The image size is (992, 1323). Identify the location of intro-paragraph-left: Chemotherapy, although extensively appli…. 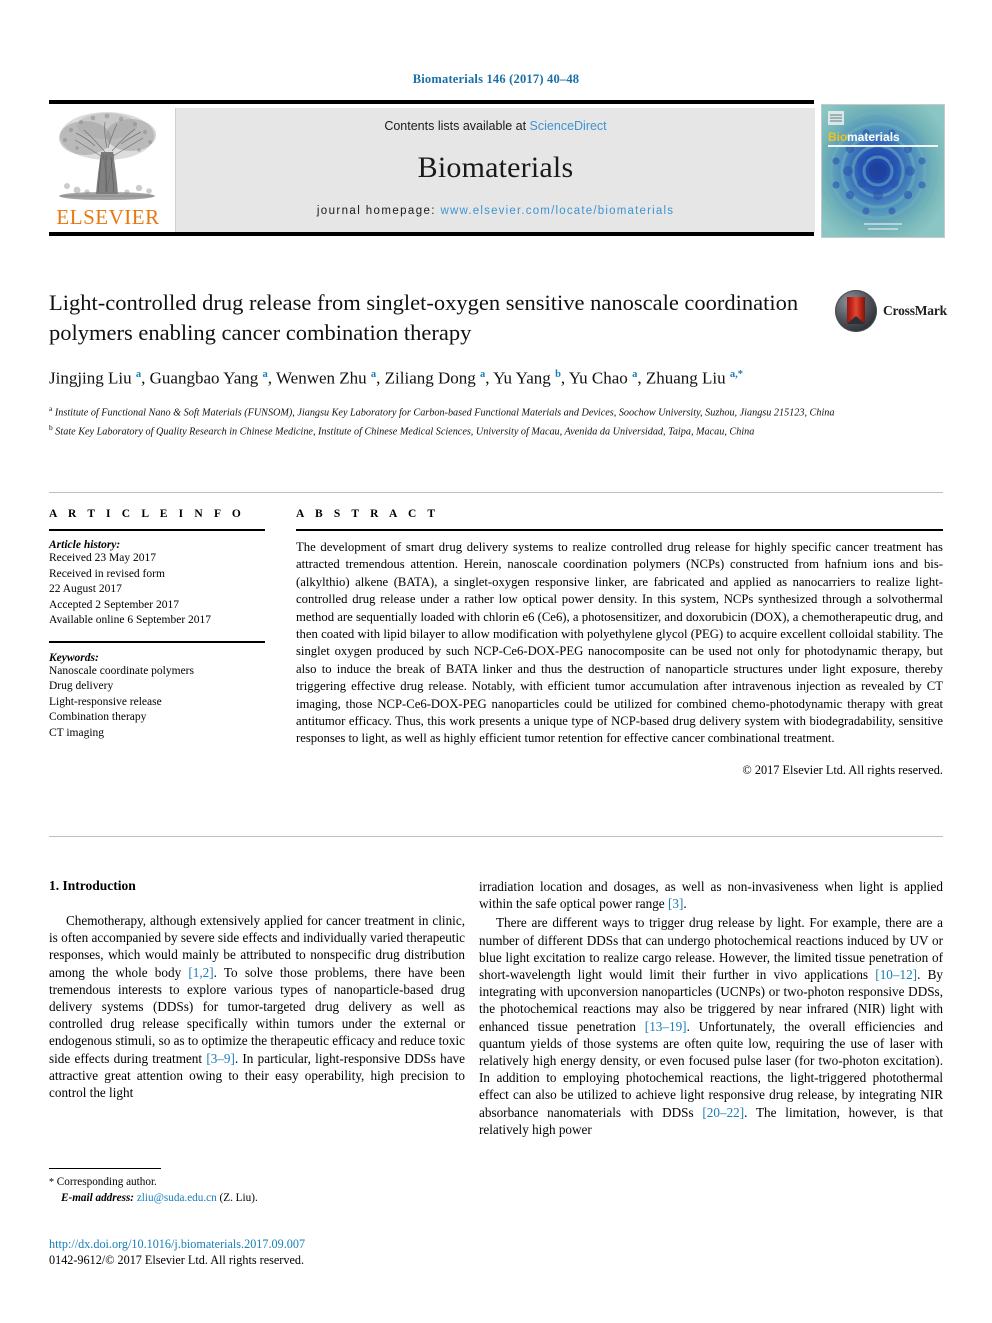
(257, 1007).